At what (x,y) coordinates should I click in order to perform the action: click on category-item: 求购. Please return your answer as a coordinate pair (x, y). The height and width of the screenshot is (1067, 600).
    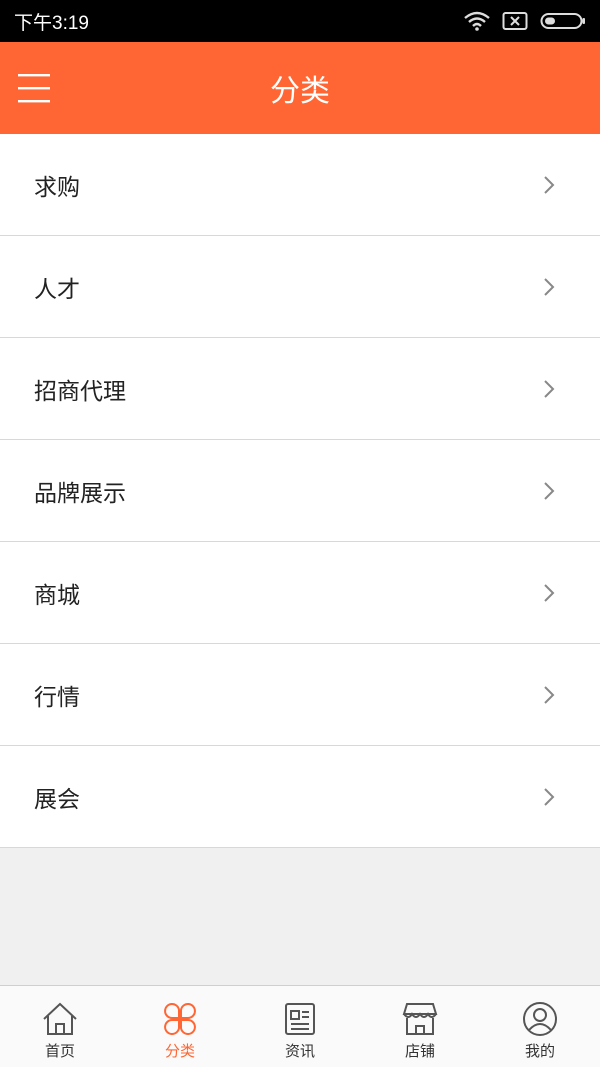
    Looking at the image, I should click on (300, 185).